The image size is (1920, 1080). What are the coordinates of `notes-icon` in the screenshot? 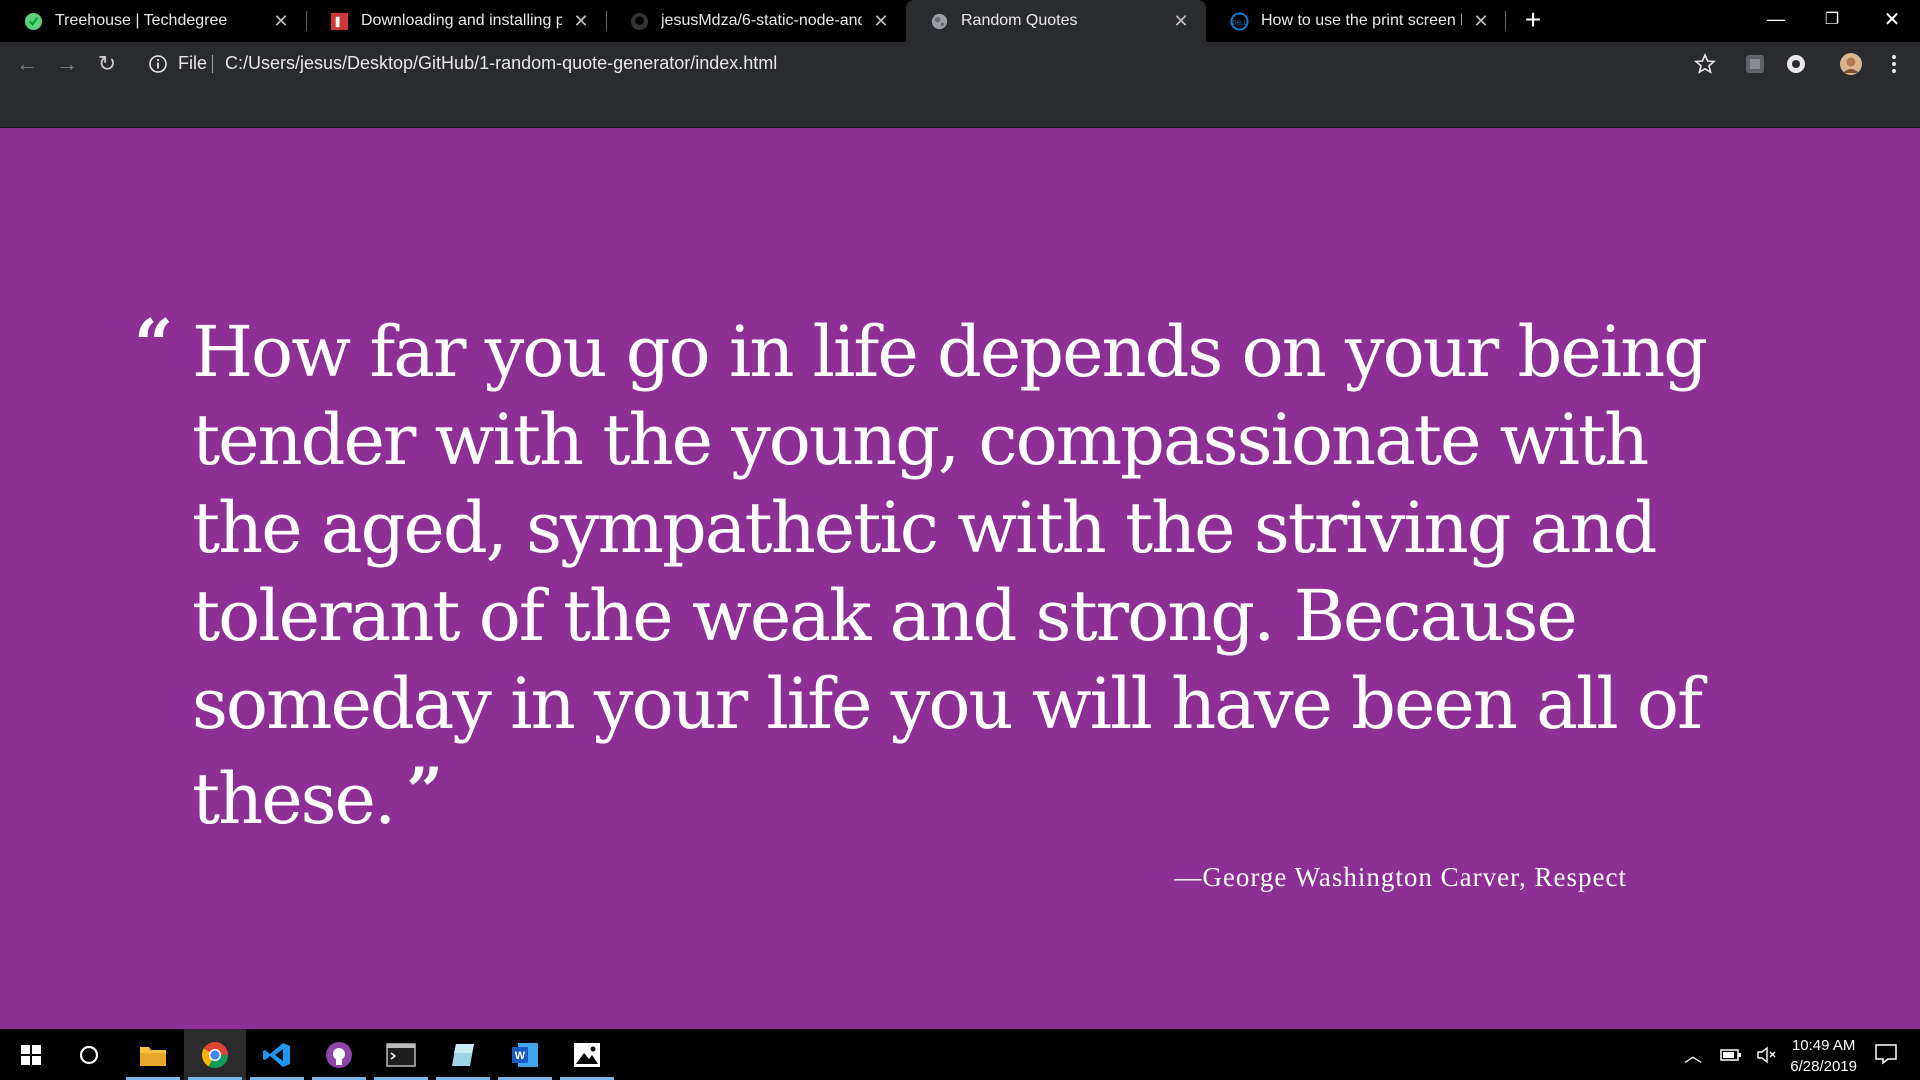 It's located at (463, 1054).